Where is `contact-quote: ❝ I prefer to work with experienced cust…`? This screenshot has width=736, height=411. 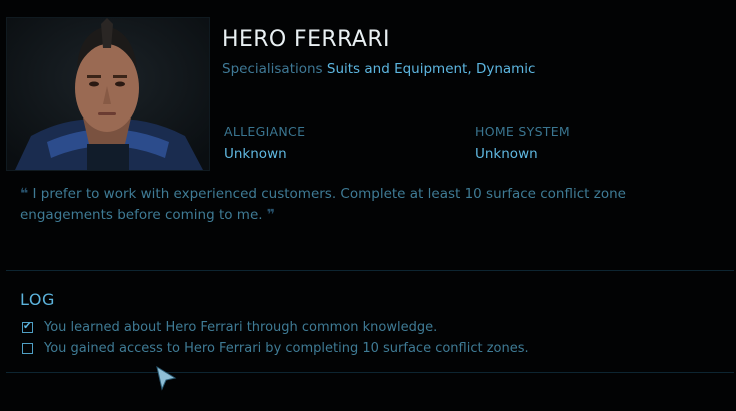
contact-quote: ❝ I prefer to work with experienced cust… is located at coordinates (370, 205).